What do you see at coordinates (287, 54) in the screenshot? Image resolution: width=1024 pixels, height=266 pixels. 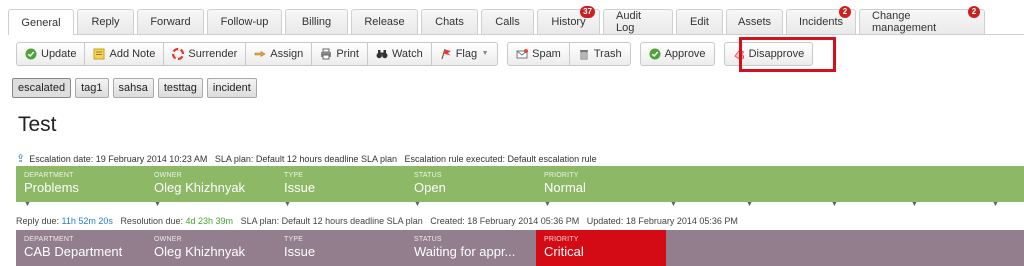 I see `assign-label: Assign` at bounding box center [287, 54].